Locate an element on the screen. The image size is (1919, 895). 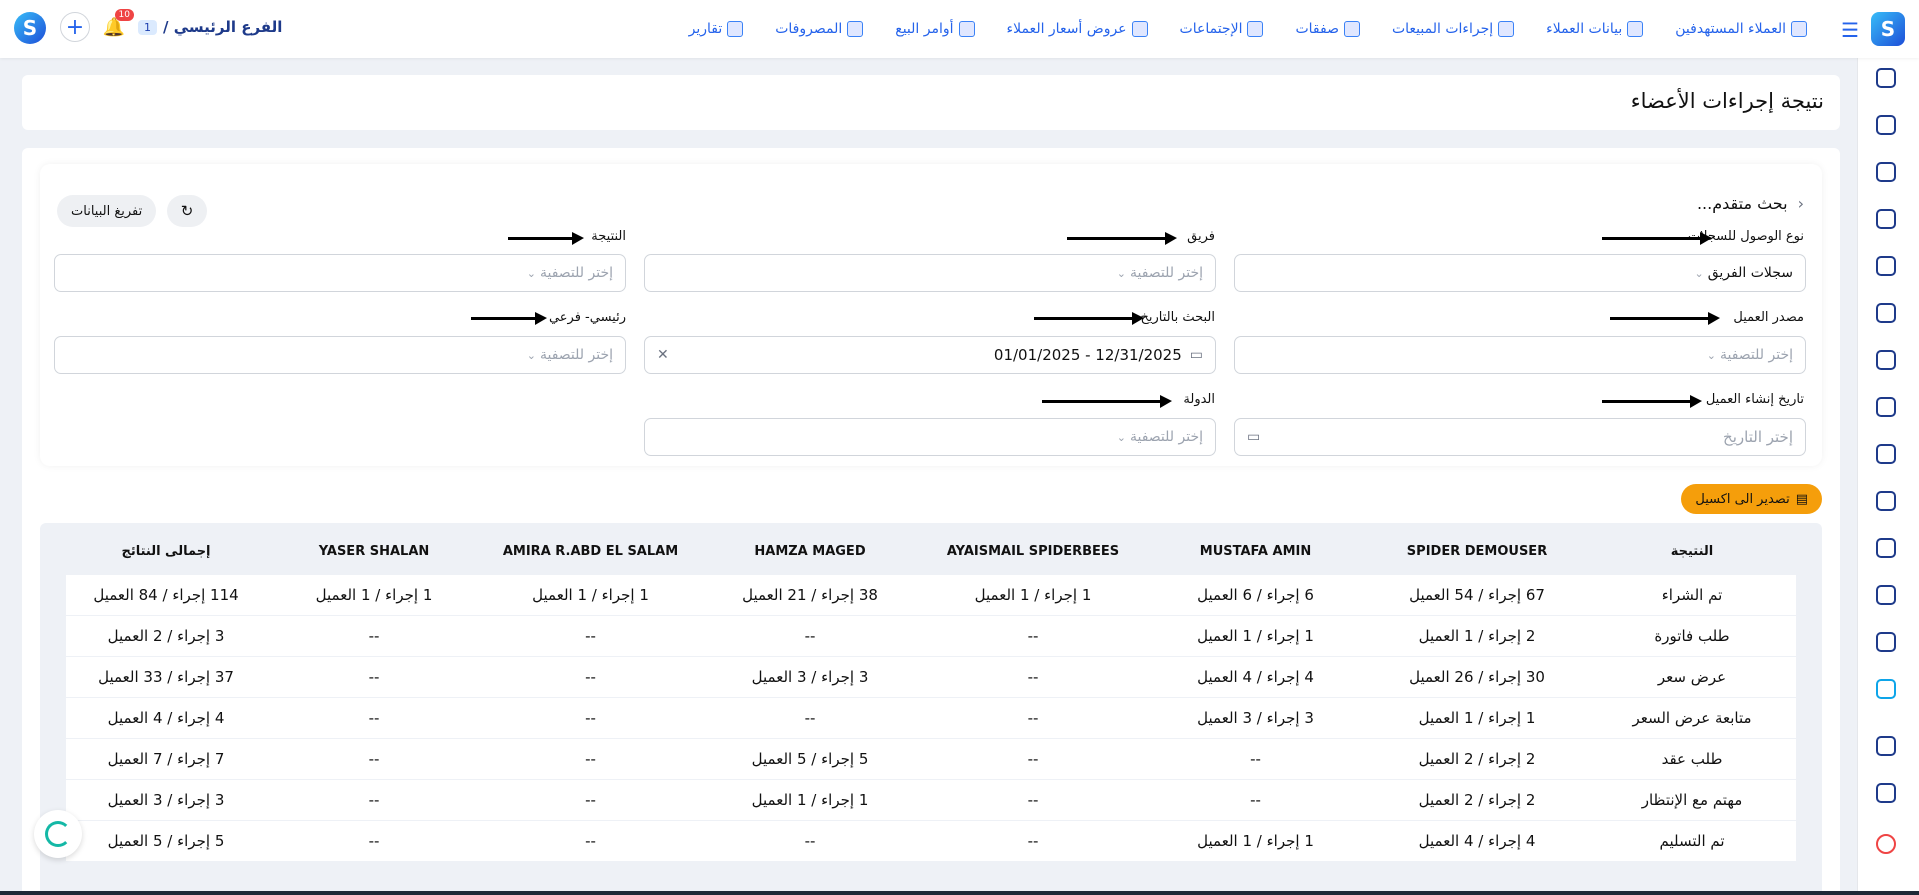
sidebar-truck-icon is located at coordinates (1889, 457).